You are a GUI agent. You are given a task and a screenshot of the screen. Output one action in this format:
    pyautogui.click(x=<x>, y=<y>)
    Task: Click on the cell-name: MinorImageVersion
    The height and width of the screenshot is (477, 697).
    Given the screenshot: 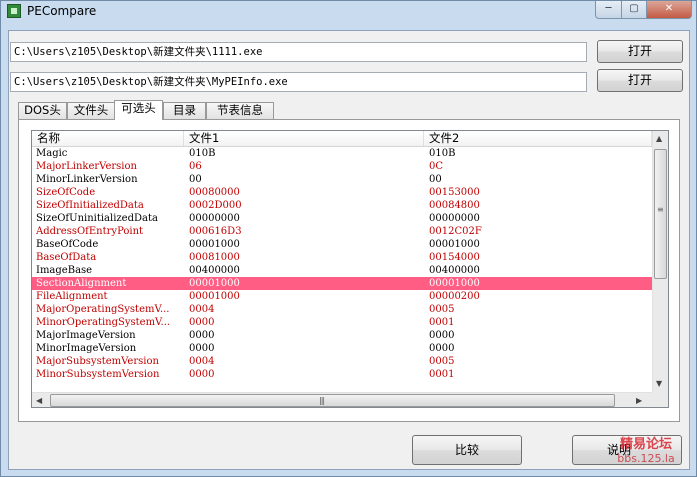 What is the action you would take?
    pyautogui.click(x=86, y=348)
    